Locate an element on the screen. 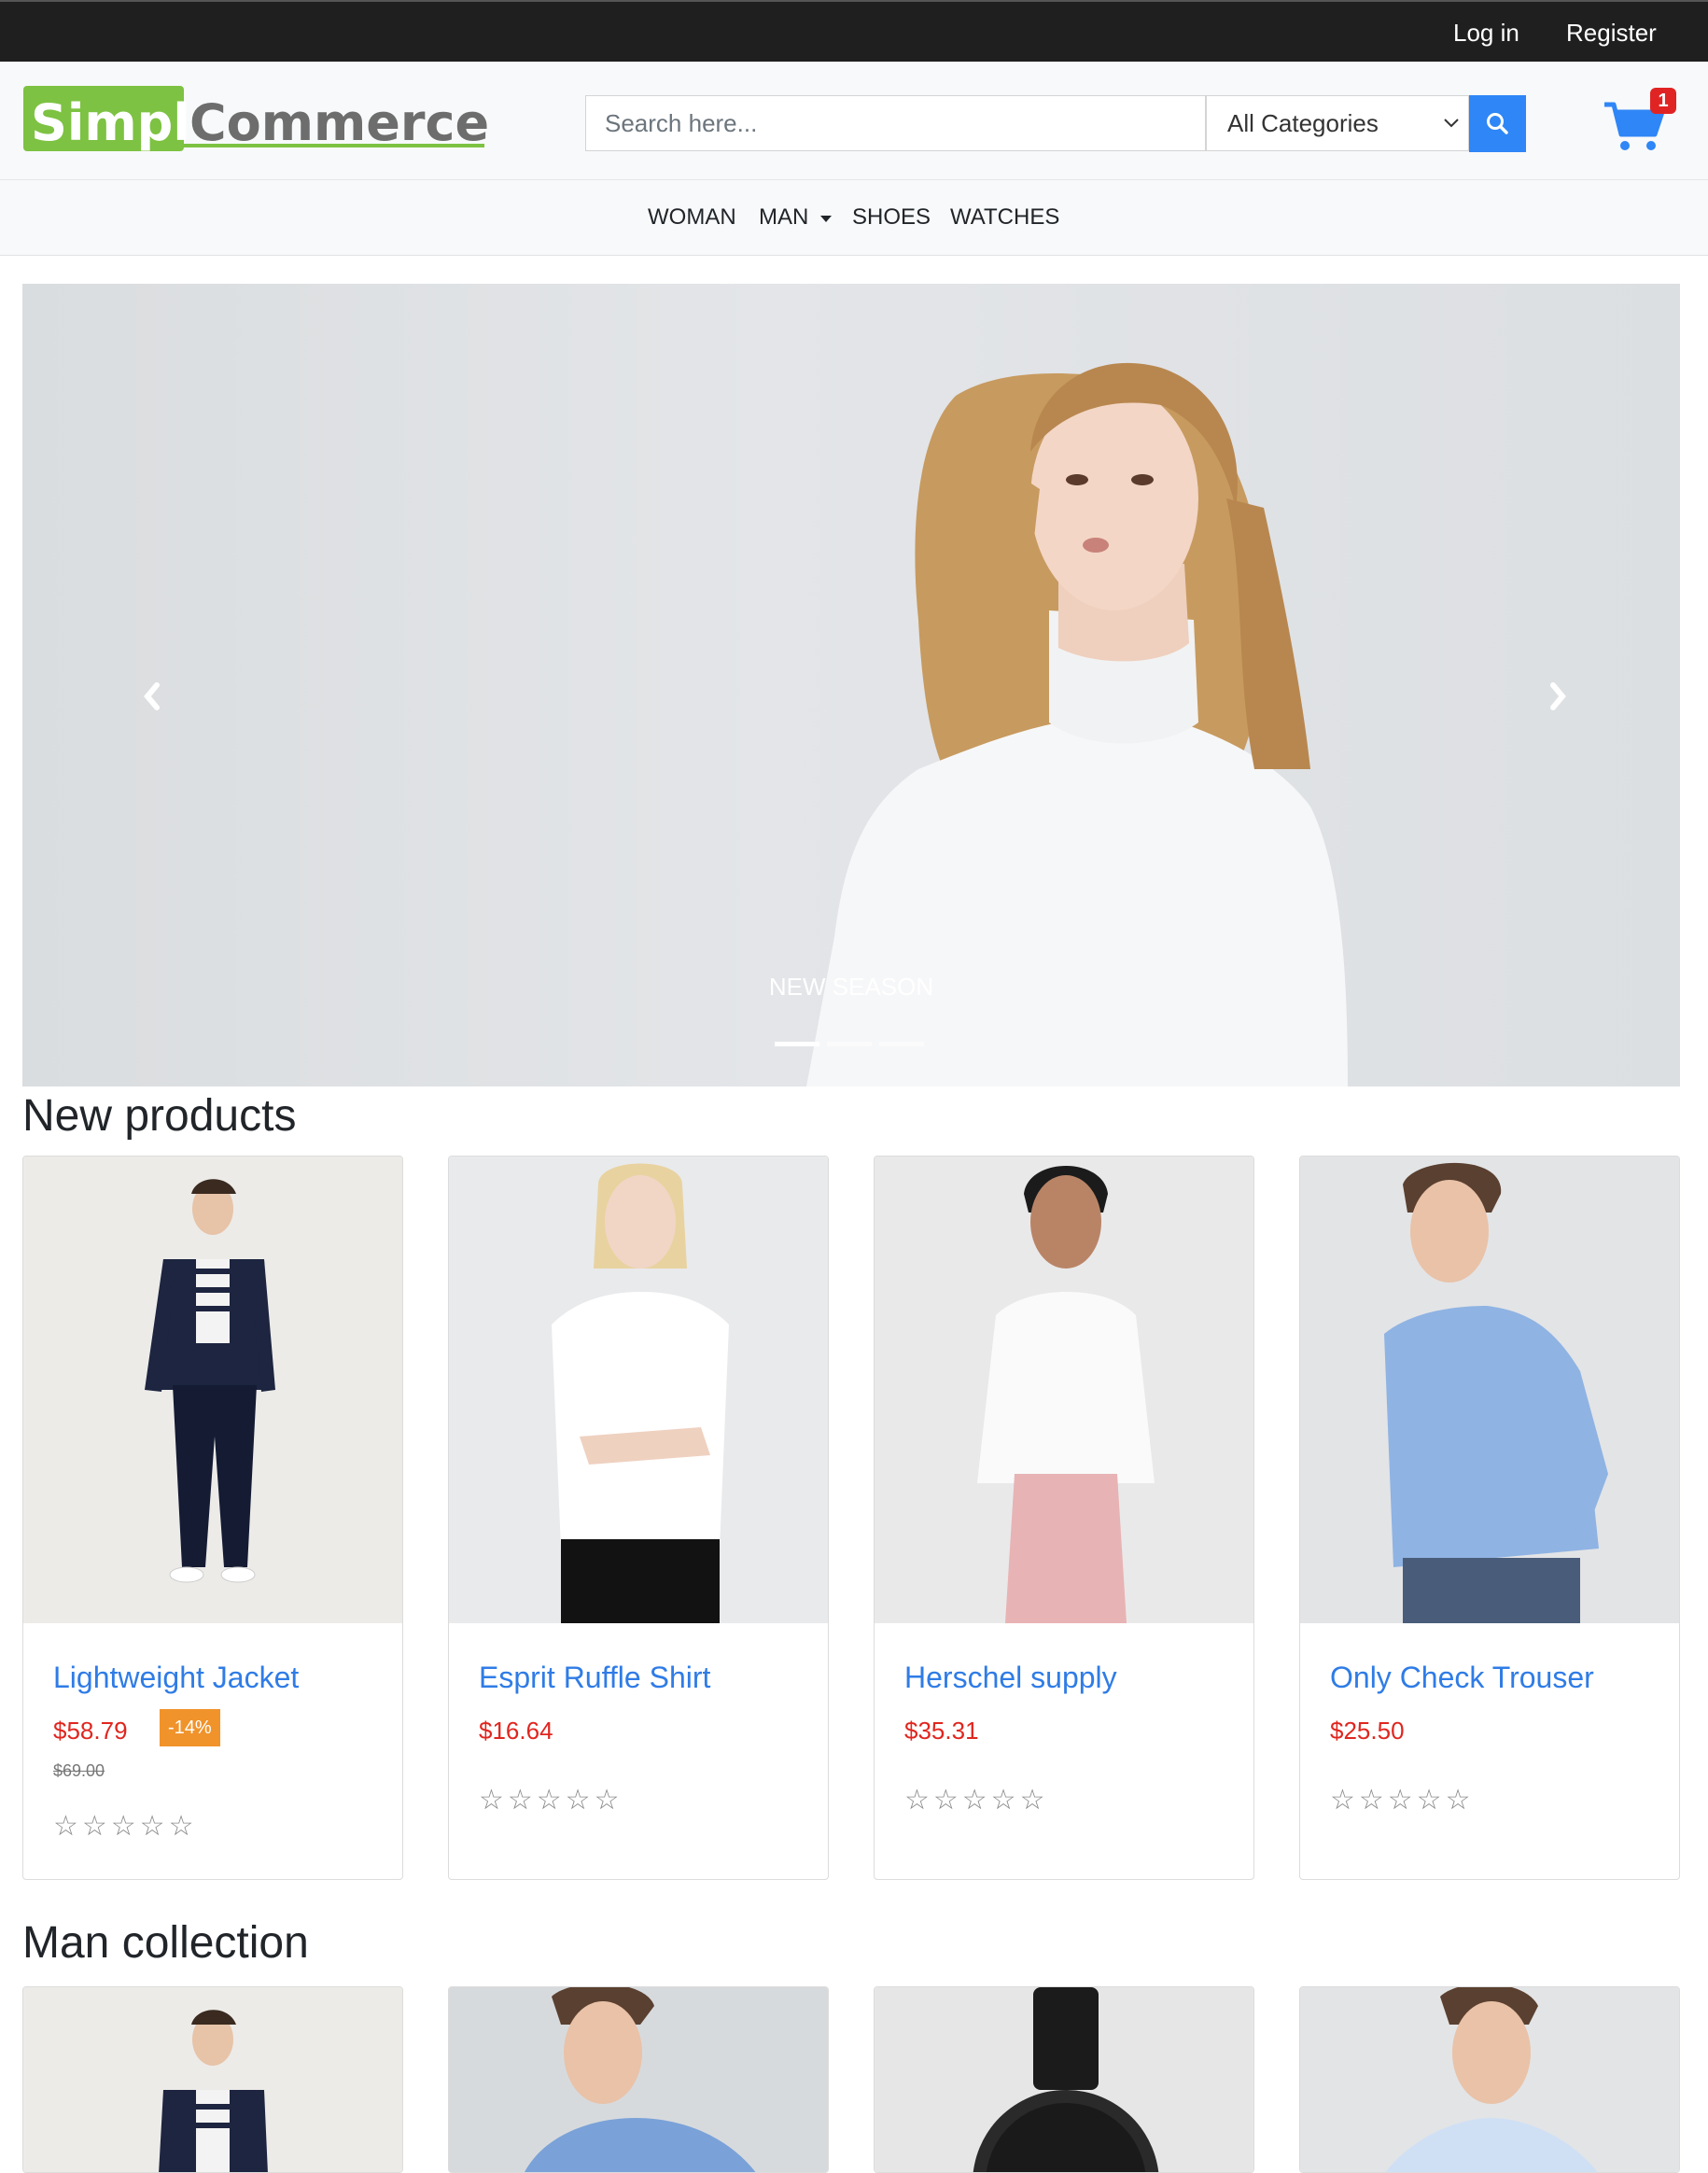  main-nav: WOMAN MAN SHOES WATCHES is located at coordinates (854, 218).